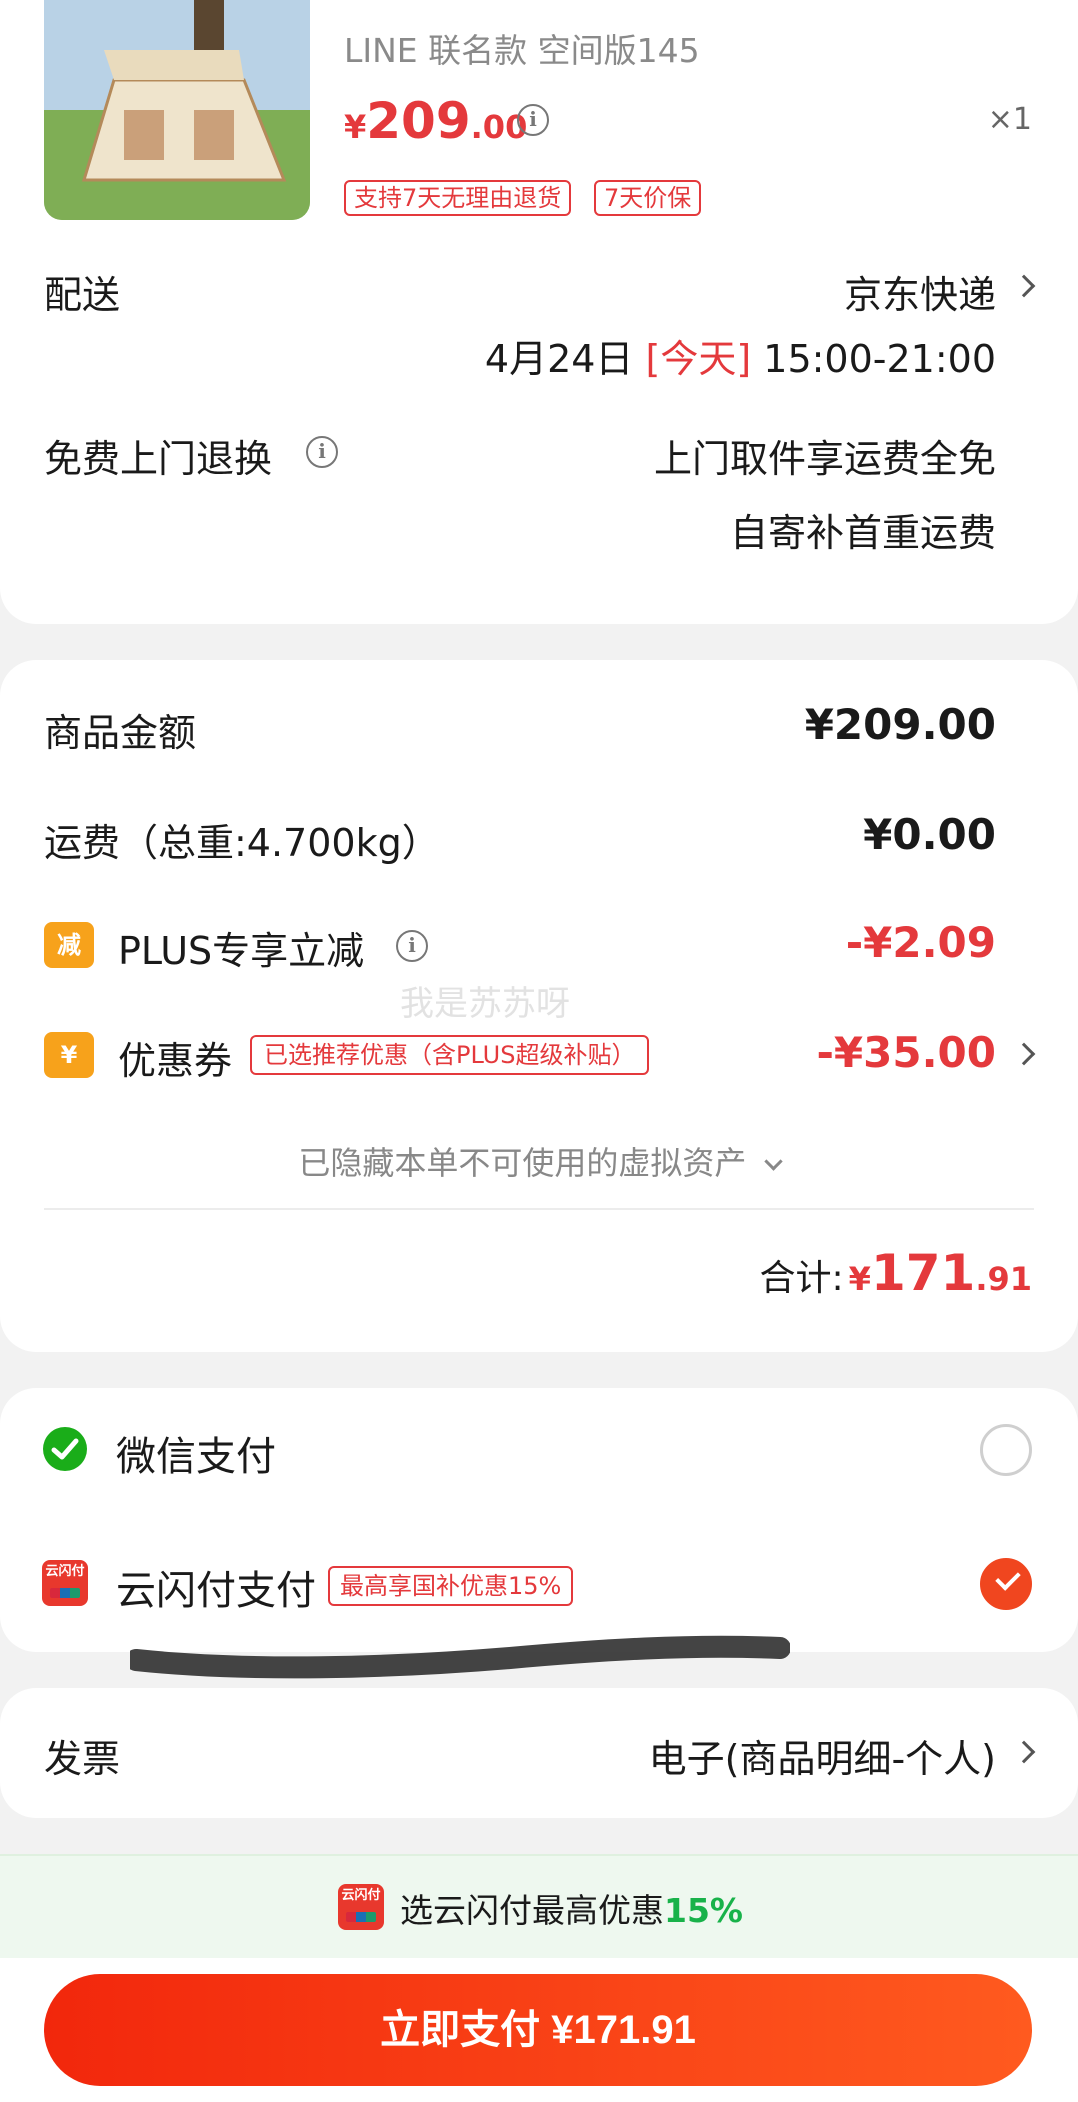 This screenshot has height=2102, width=1078. I want to click on delivery-carrier: 京东快递, so click(920, 291).